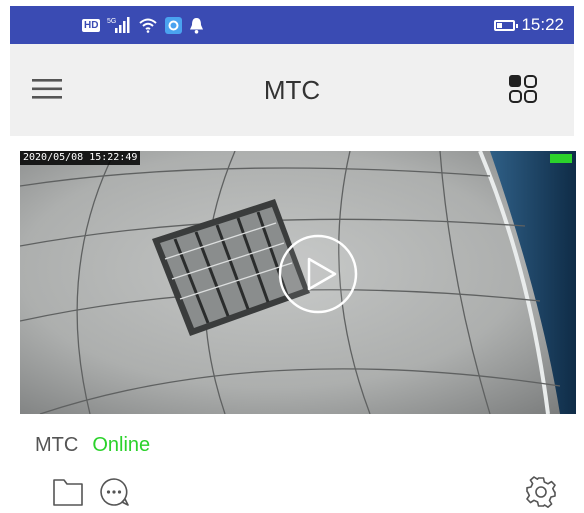 Image resolution: width=584 pixels, height=513 pixels. I want to click on device-info: MTC Online, so click(92, 445).